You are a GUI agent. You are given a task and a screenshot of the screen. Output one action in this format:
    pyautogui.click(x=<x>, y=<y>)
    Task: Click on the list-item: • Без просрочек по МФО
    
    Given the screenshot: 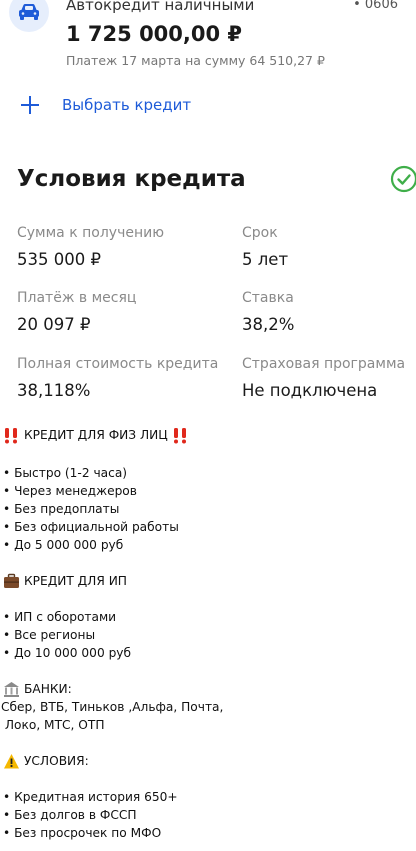 What is the action you would take?
    pyautogui.click(x=82, y=833)
    